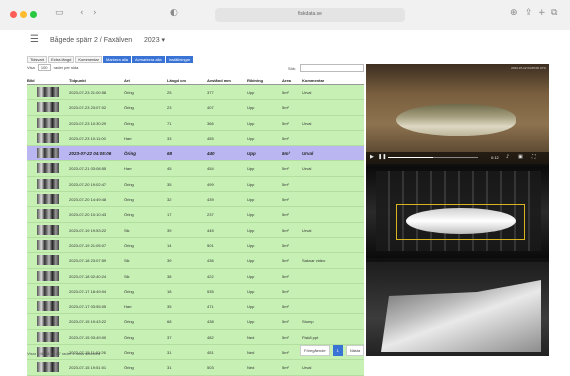 The width and height of the screenshot is (570, 376). I want to click on table-row: 2023-07-23 21:00:58 Öring 25 377 Upp 5m² Urval, so click(195, 93).